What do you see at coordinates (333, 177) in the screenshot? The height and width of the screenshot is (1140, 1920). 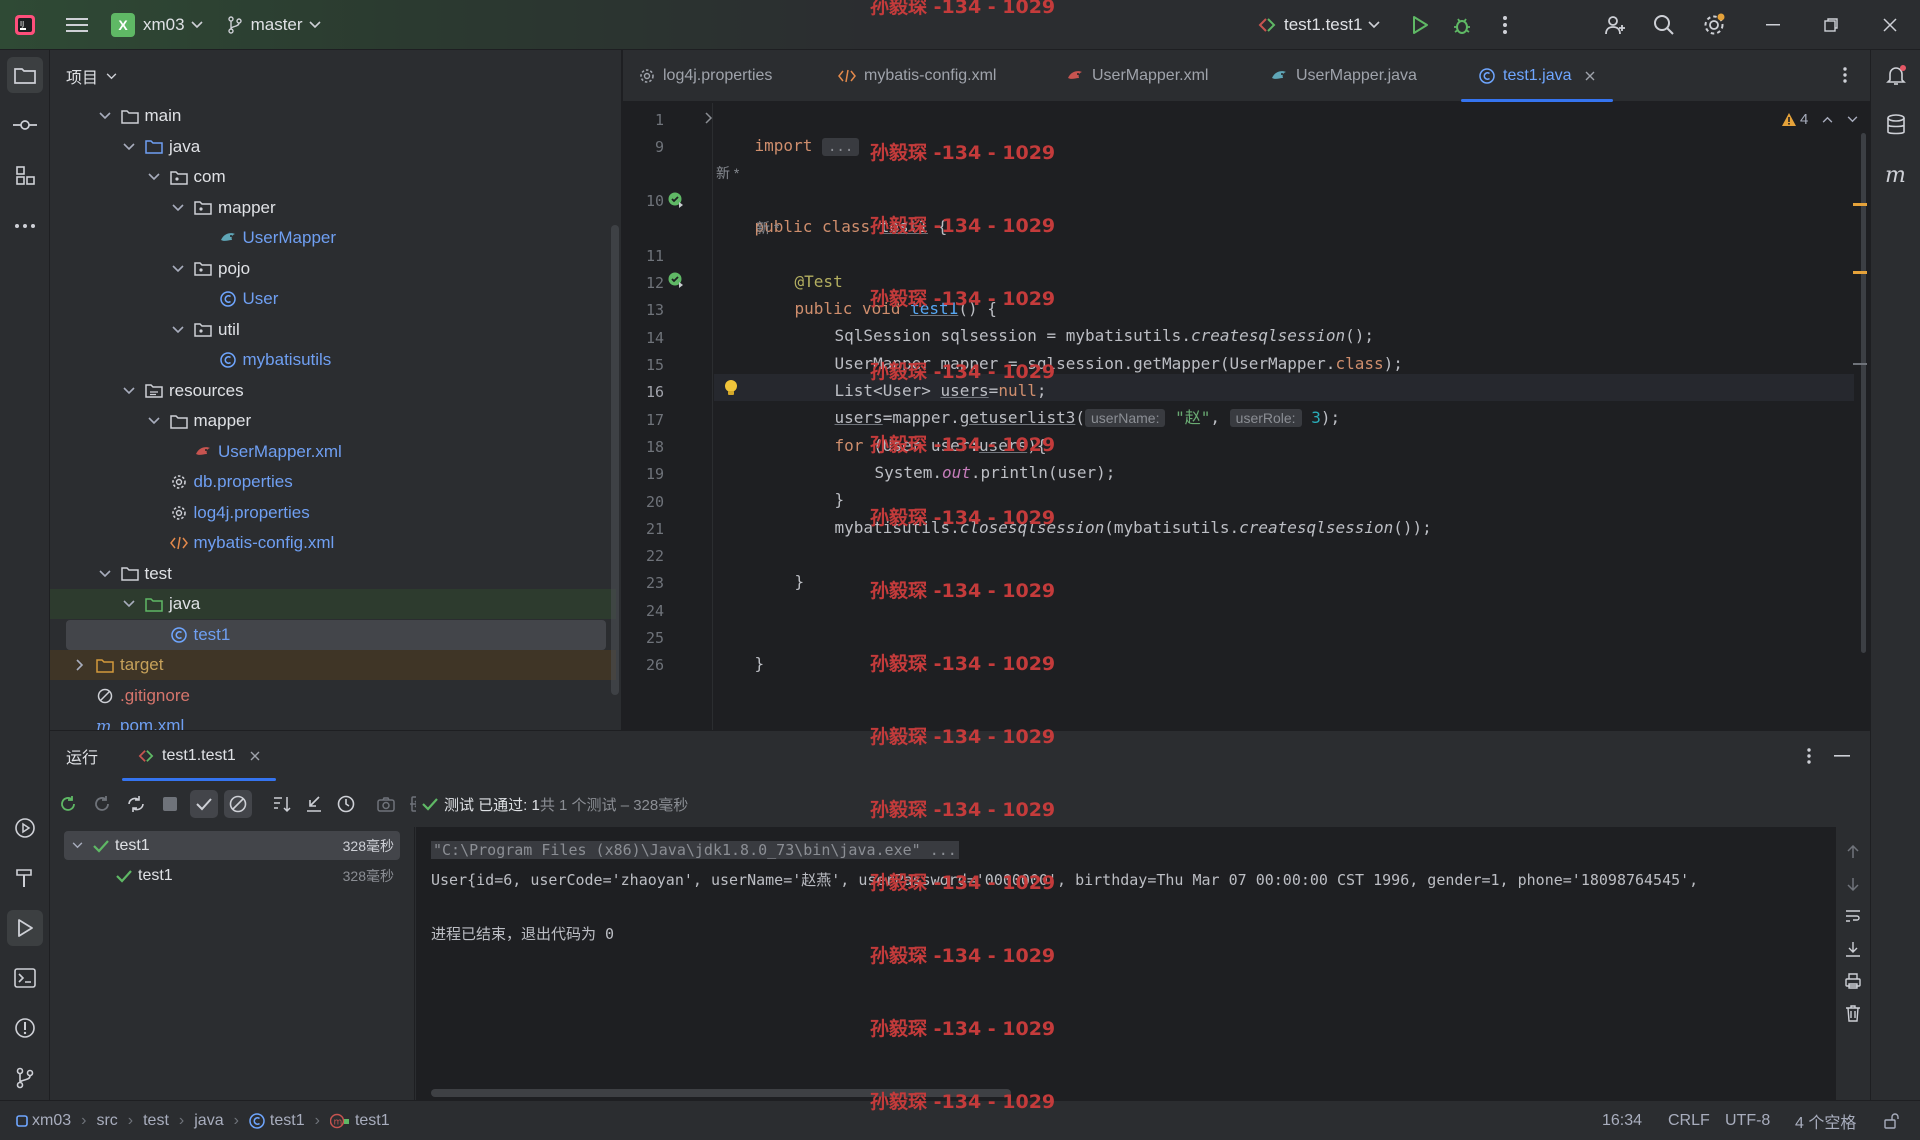 I see `tree-item-com: com` at bounding box center [333, 177].